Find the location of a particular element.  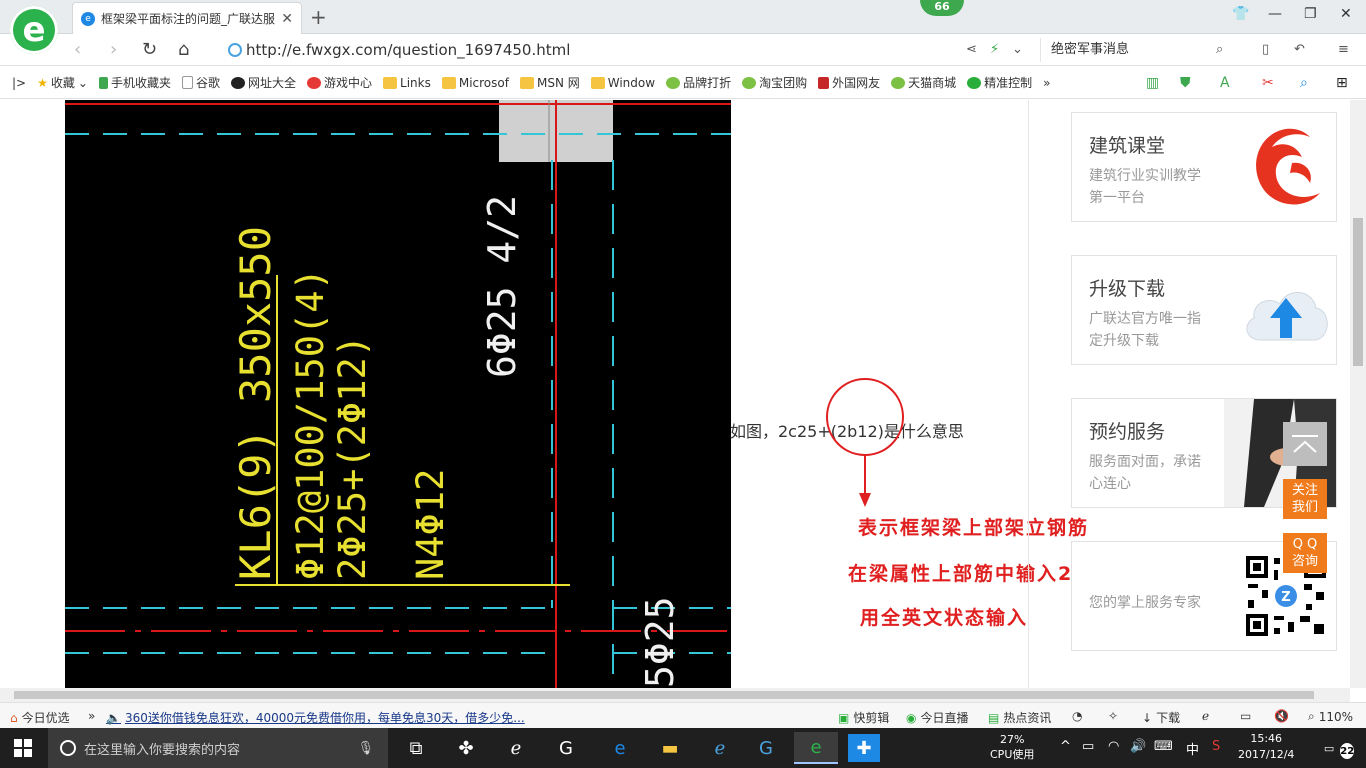

undo-icon: ↶ is located at coordinates (1299, 49).